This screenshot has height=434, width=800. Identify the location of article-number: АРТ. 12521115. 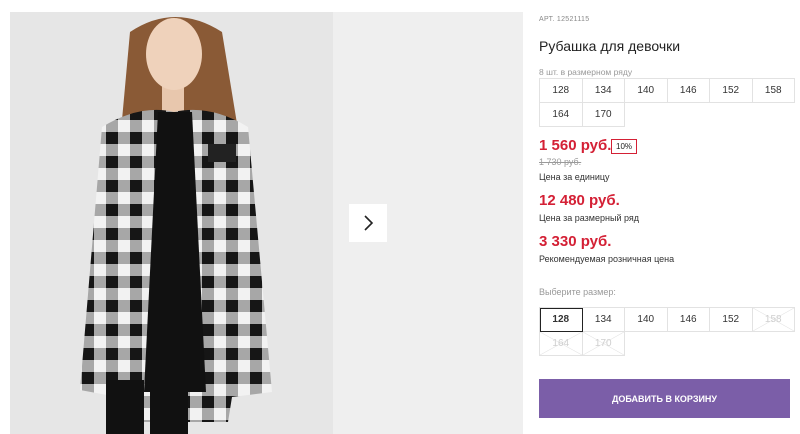
(564, 19).